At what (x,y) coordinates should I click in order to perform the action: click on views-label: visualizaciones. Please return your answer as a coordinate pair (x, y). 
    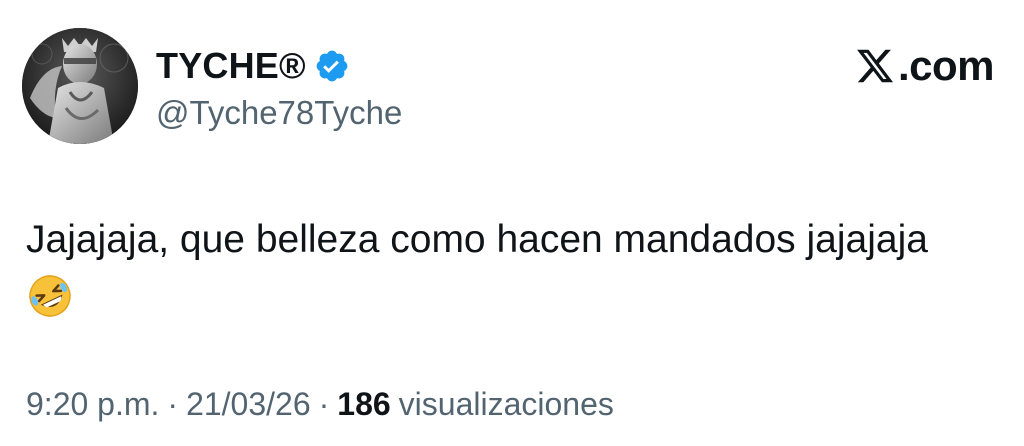
    Looking at the image, I should click on (506, 404).